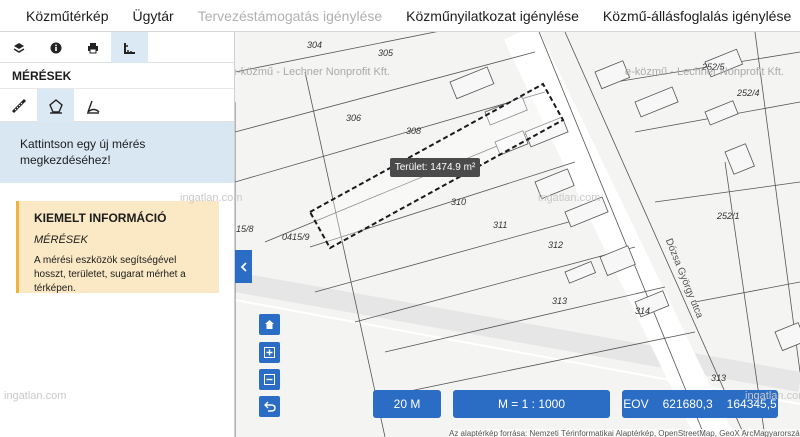 The image size is (800, 437). I want to click on zoom-in-button, so click(269, 352).